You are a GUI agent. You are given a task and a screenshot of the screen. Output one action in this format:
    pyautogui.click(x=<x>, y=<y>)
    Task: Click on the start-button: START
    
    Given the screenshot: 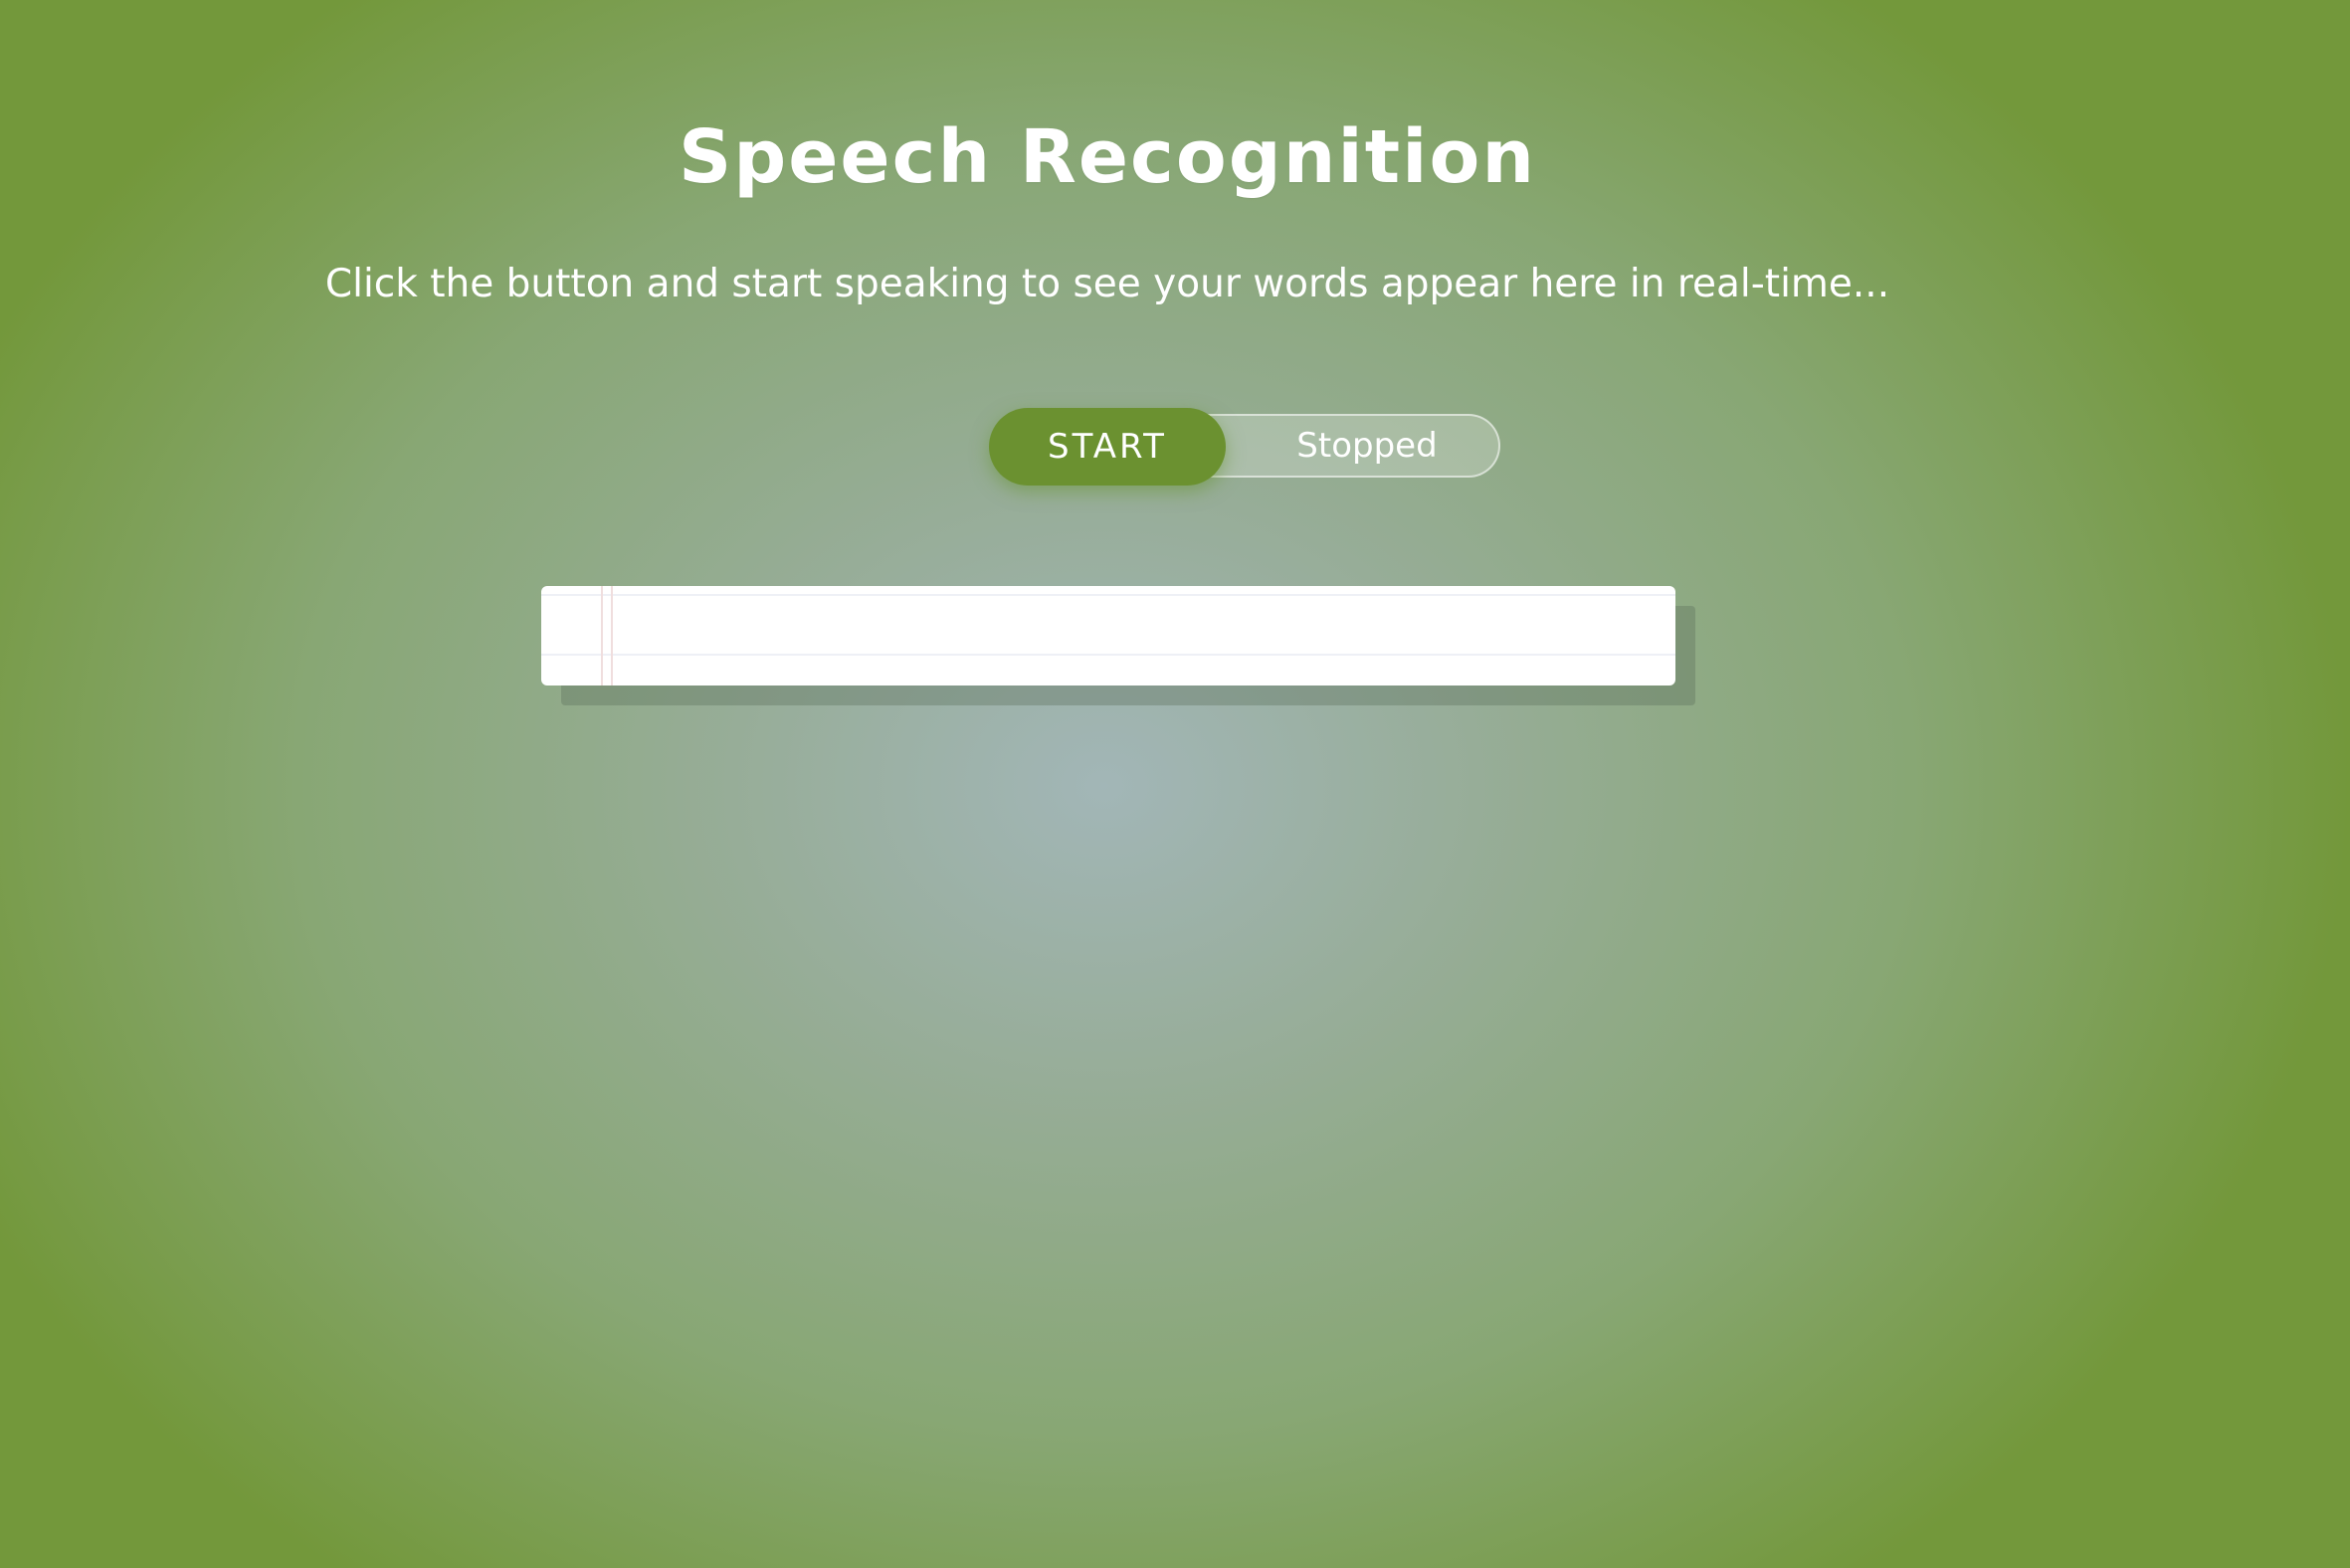 What is the action you would take?
    pyautogui.click(x=1107, y=447)
    